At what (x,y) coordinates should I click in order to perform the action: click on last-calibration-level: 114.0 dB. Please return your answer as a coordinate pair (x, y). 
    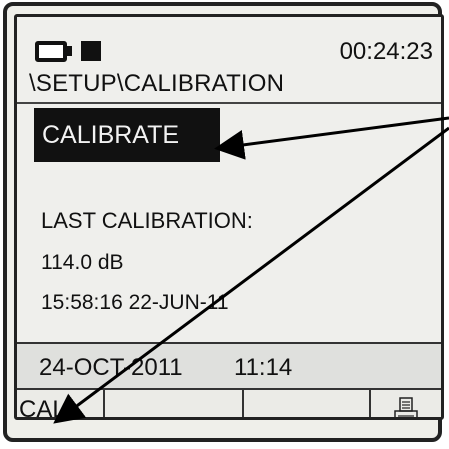
    Looking at the image, I should click on (82, 262).